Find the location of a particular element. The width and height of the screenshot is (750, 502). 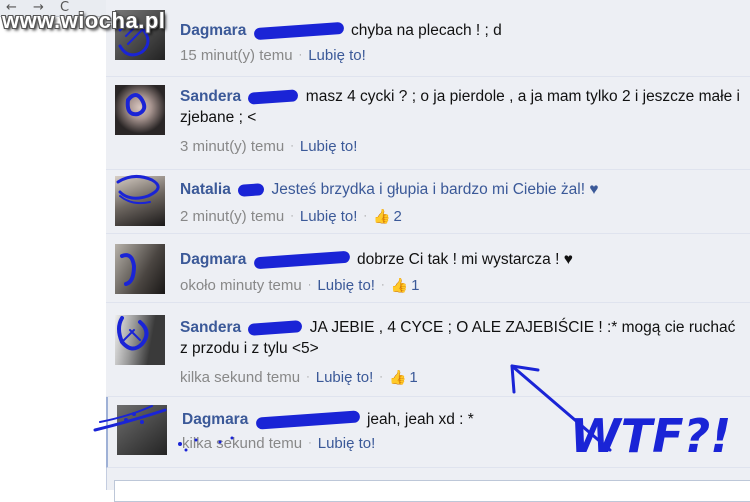

handwritten-annotation: WTF?! is located at coordinates (650, 436).